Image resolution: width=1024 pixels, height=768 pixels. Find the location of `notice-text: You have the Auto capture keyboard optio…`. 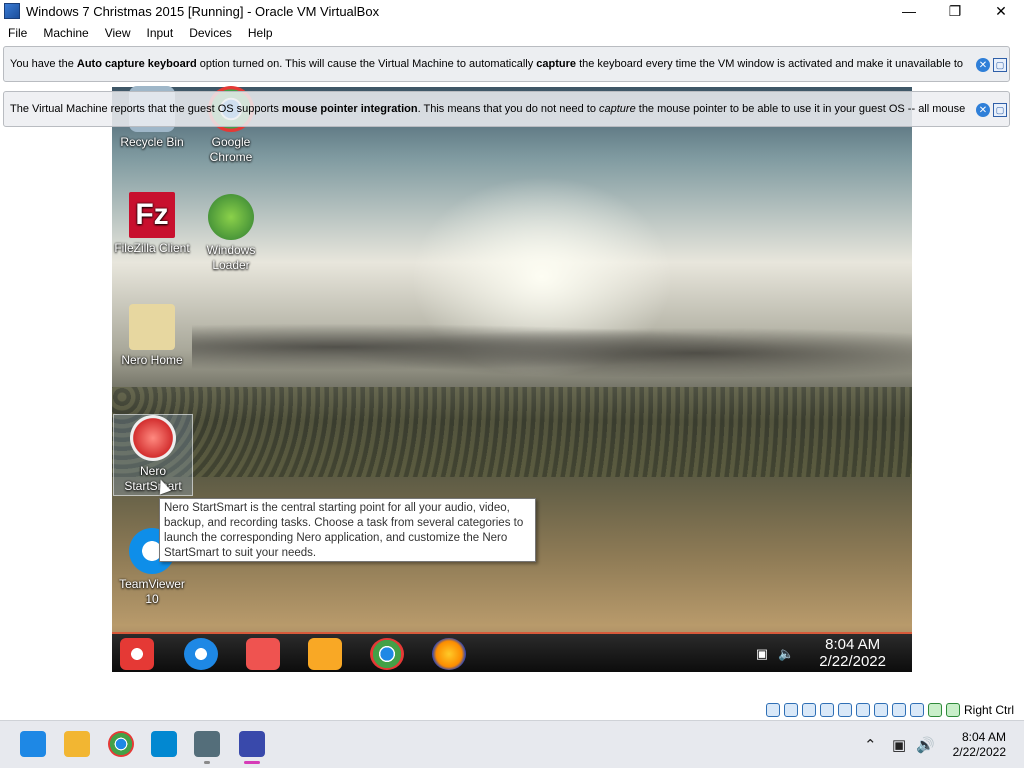

notice-text: You have the Auto capture keyboard optio… is located at coordinates (487, 64).